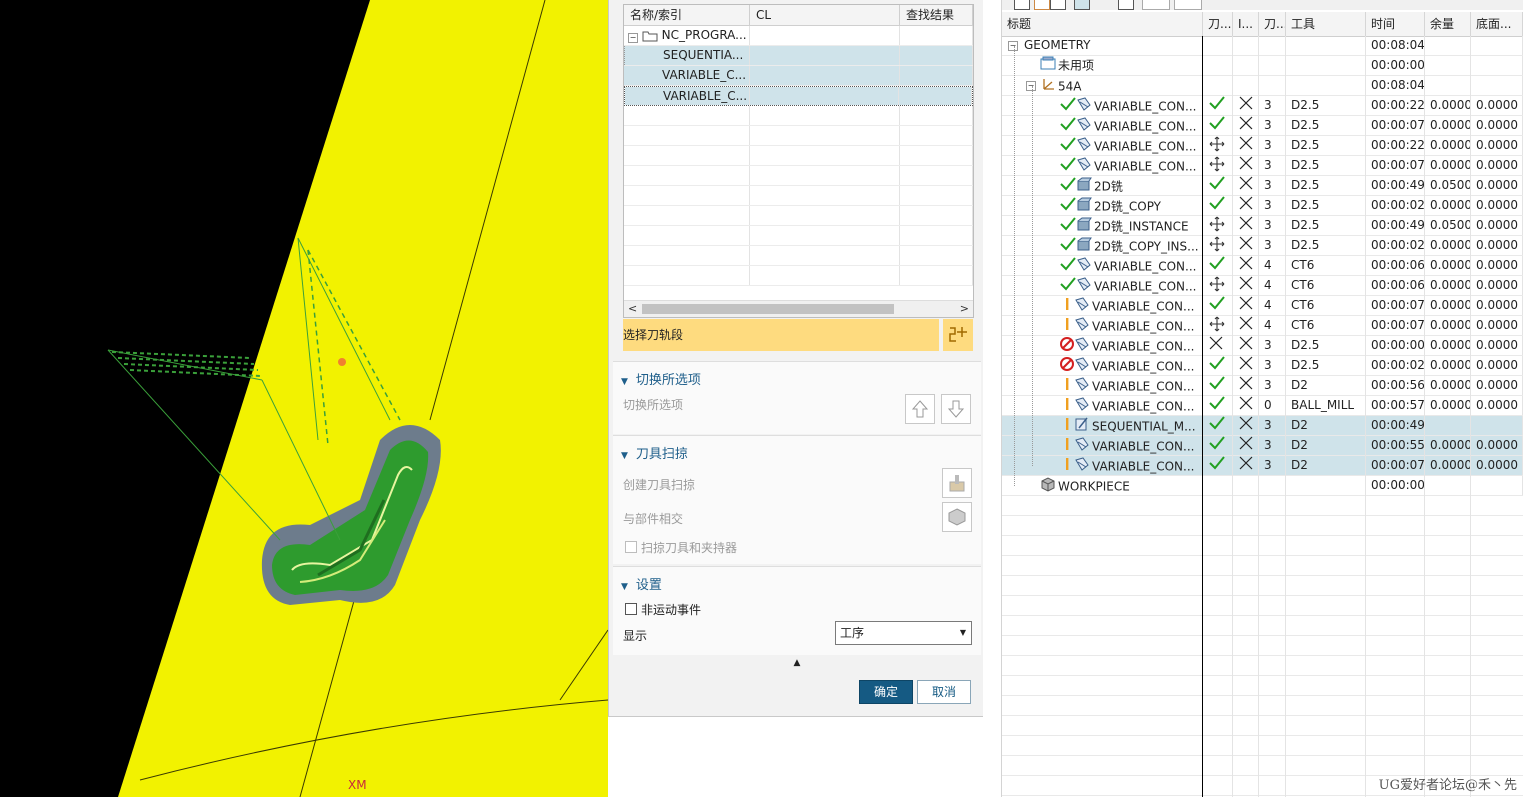  Describe the element at coordinates (632, 309) in the screenshot. I see `scroll-left-icon: <` at that location.